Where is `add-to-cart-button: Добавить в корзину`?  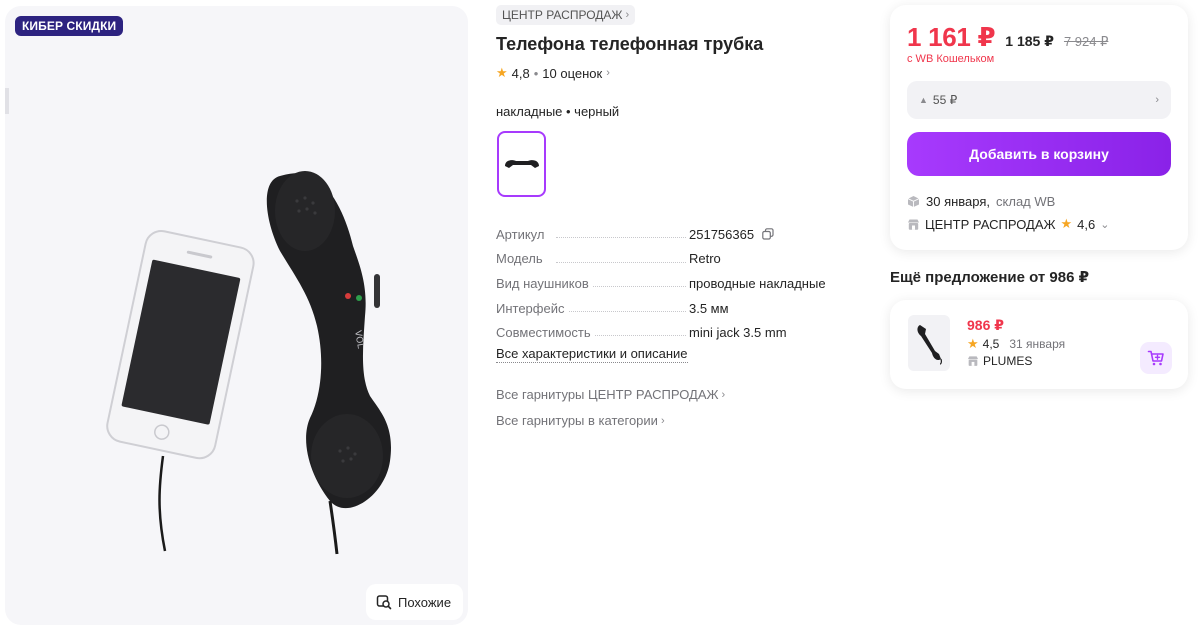 add-to-cart-button: Добавить в корзину is located at coordinates (1039, 154).